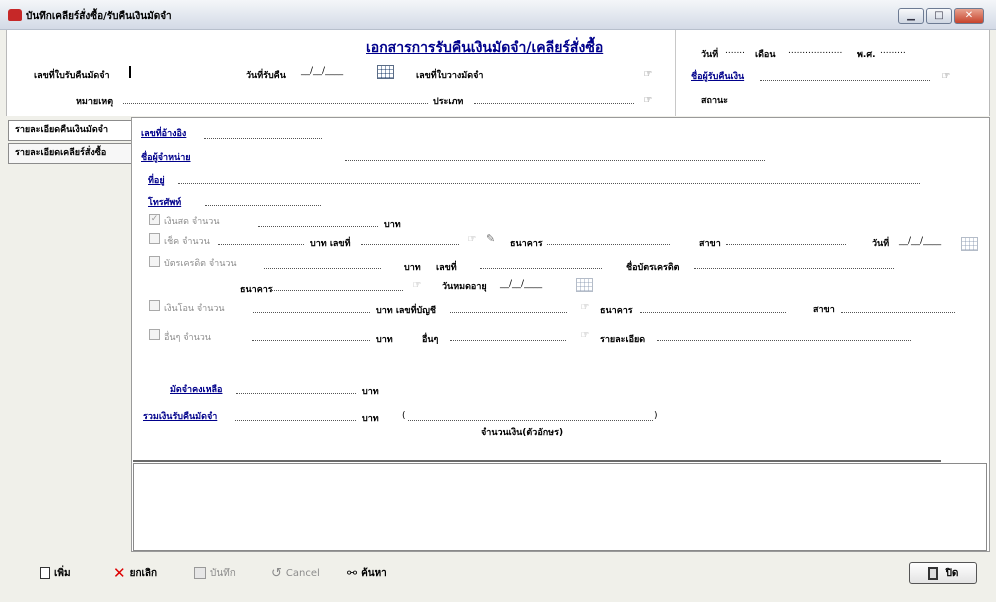 Image resolution: width=996 pixels, height=602 pixels. I want to click on binoculars-icon: ⚯, so click(352, 573).